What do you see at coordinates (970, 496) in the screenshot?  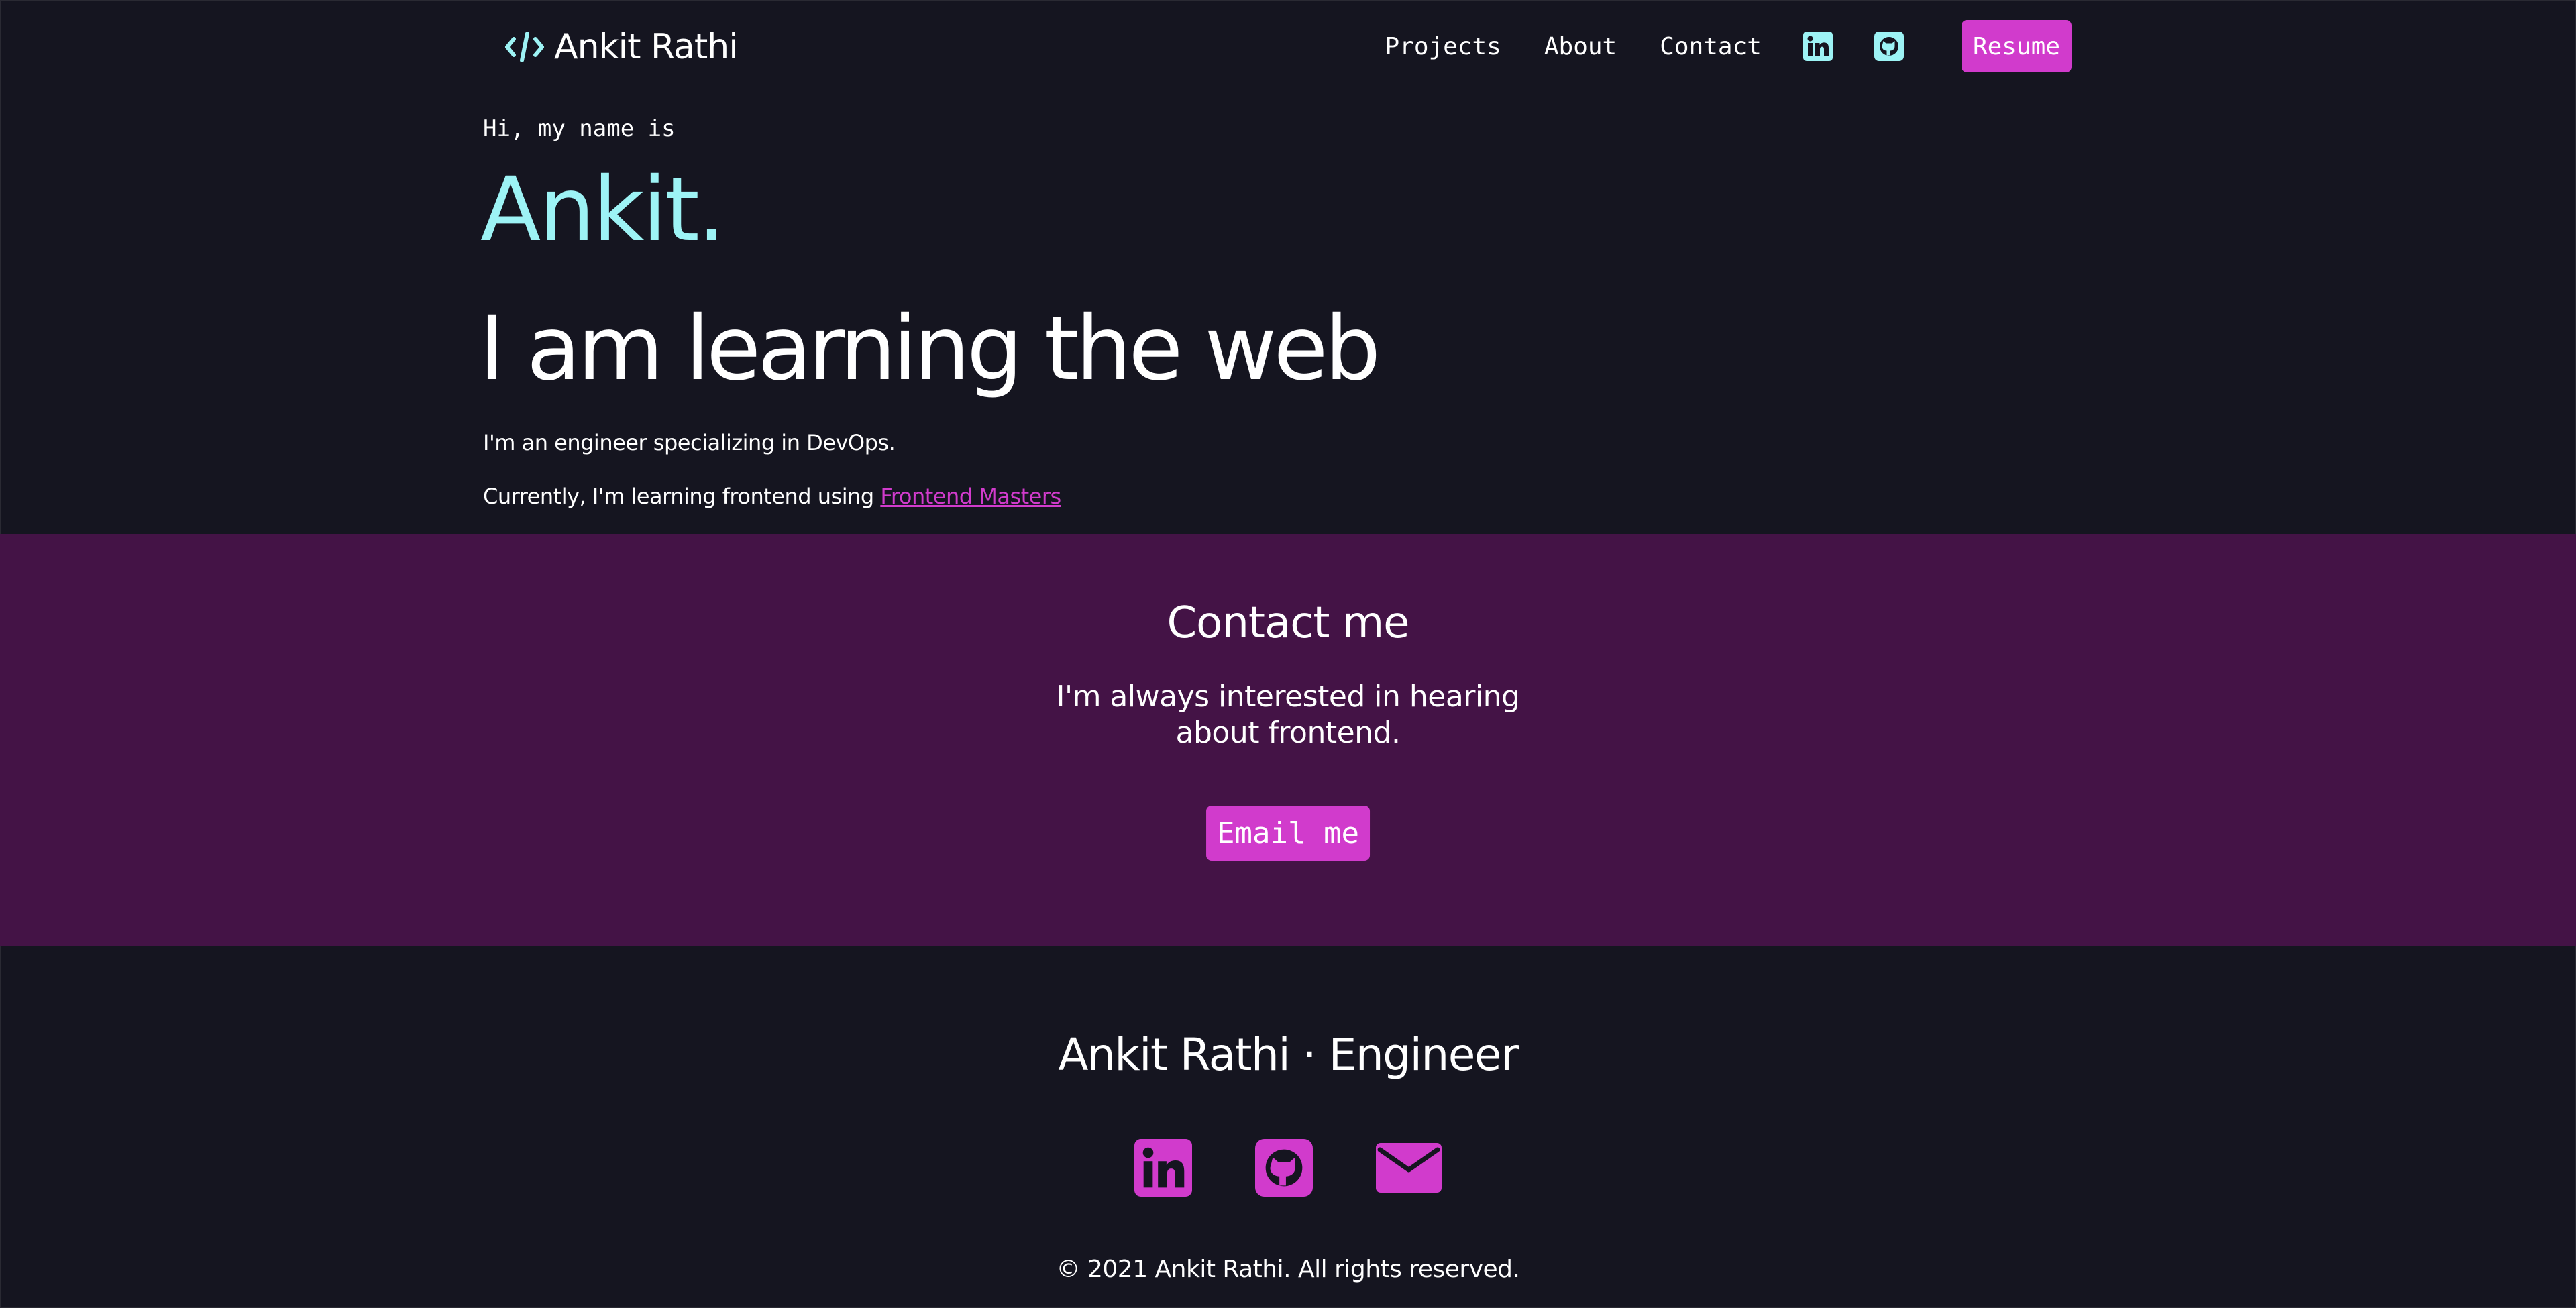 I see `frontend-masters-link: Frontend Masters` at bounding box center [970, 496].